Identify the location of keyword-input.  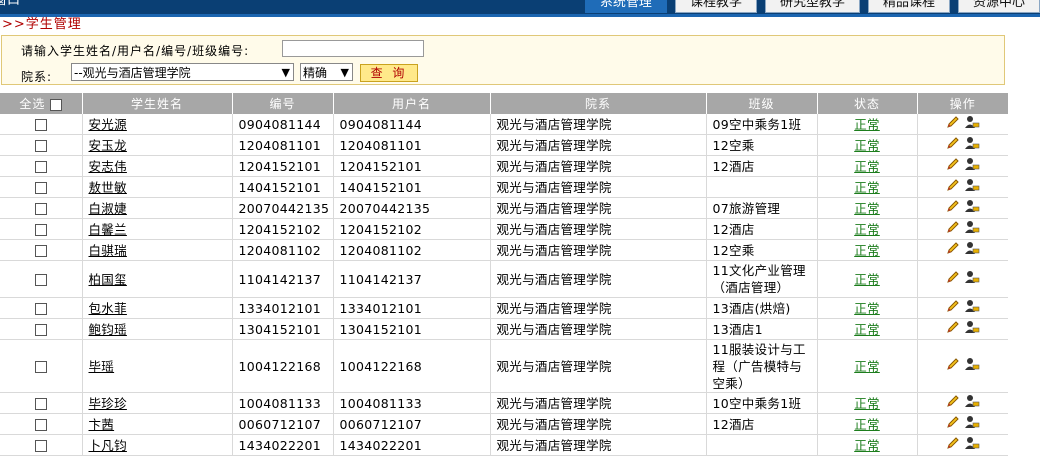
(353, 48).